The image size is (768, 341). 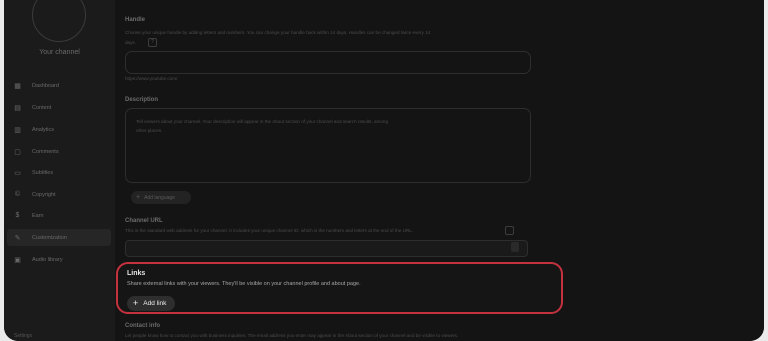 I want to click on sidebar-item-label: Audio library, so click(x=47, y=259).